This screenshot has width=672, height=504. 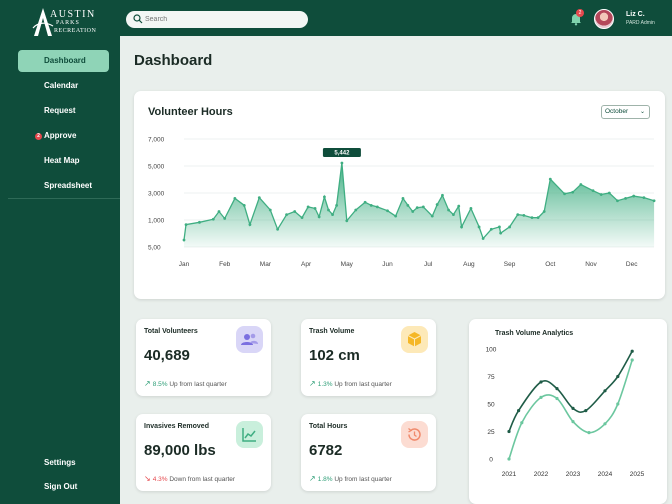 What do you see at coordinates (617, 111) in the screenshot?
I see `month-select-value: October` at bounding box center [617, 111].